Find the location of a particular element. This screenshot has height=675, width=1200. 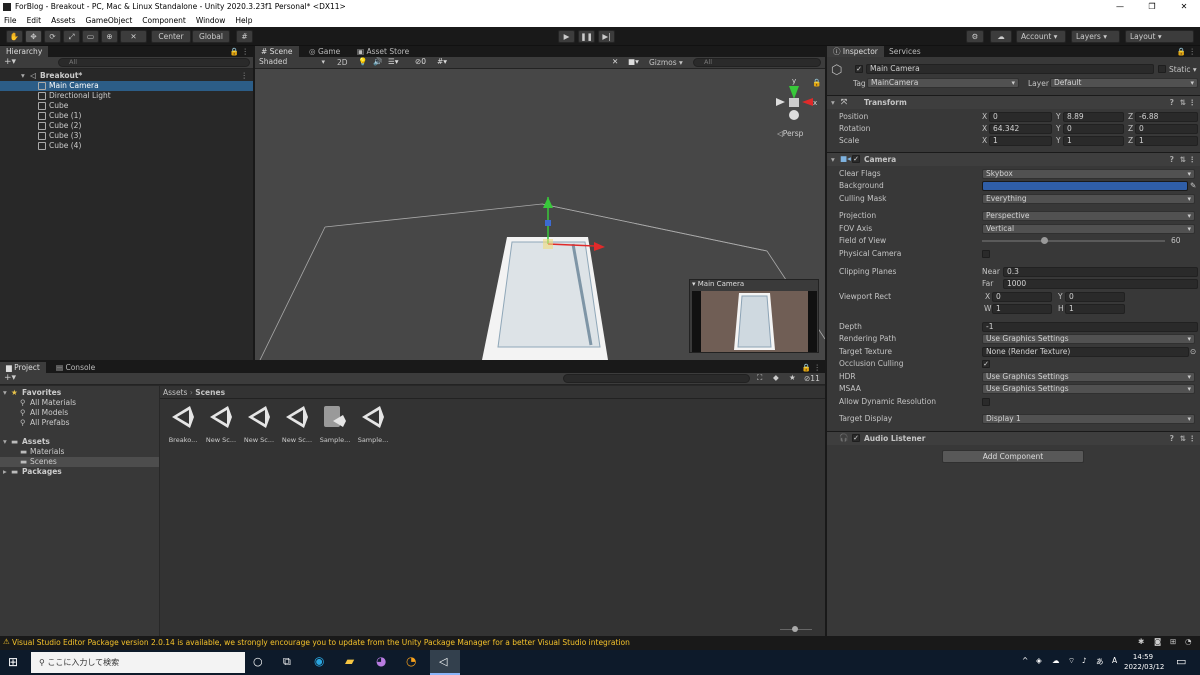

culling-mask-dropdown: Everything is located at coordinates (1088, 199).